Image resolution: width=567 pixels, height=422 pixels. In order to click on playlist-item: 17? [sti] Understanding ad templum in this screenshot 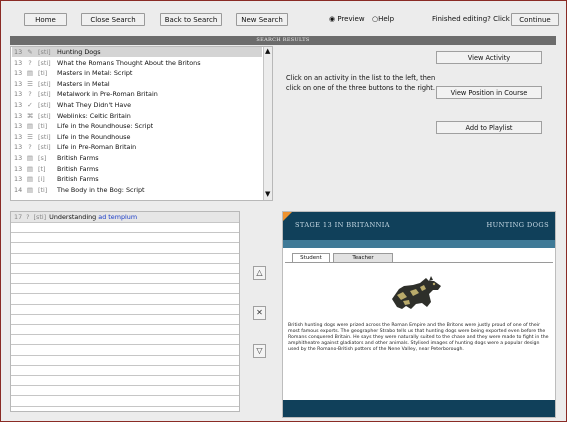, I will do `click(75, 217)`.